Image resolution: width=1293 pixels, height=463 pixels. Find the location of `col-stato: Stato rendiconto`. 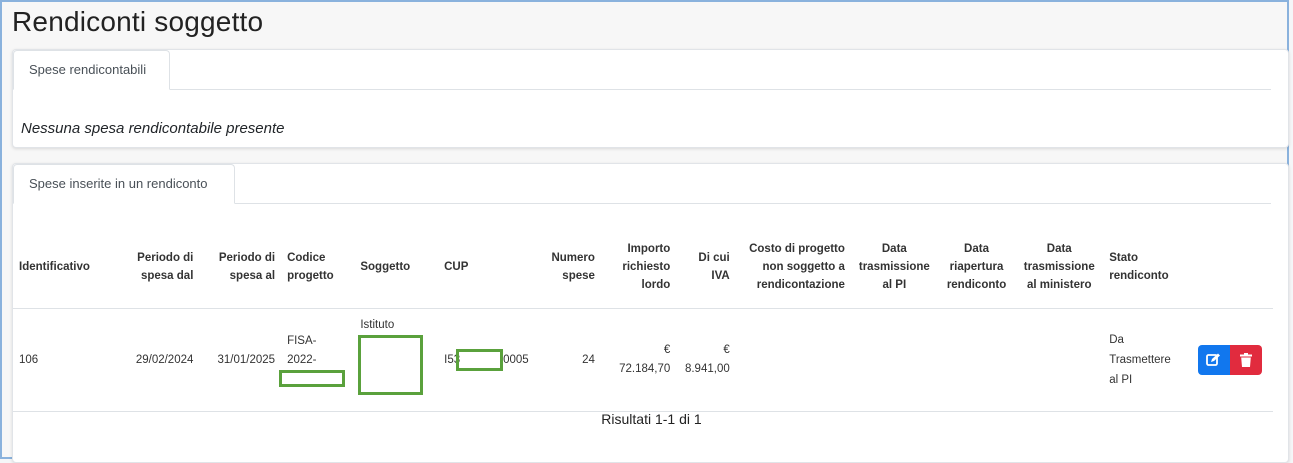

col-stato: Stato rendiconto is located at coordinates (1145, 267).